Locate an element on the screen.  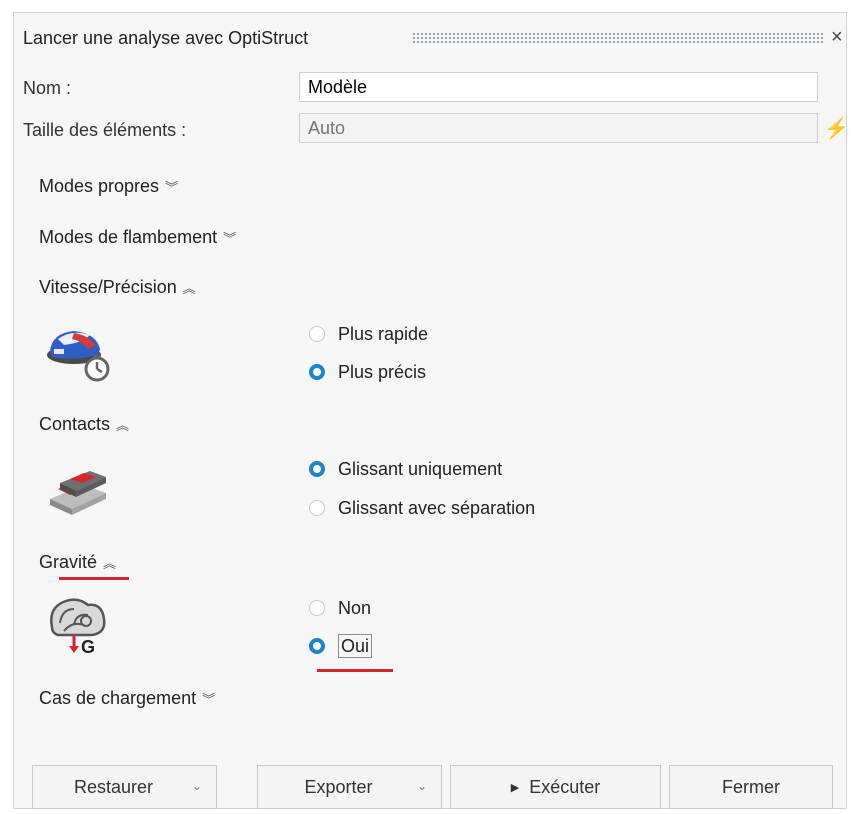
gravity-icon-letter: G is located at coordinates (88, 646).